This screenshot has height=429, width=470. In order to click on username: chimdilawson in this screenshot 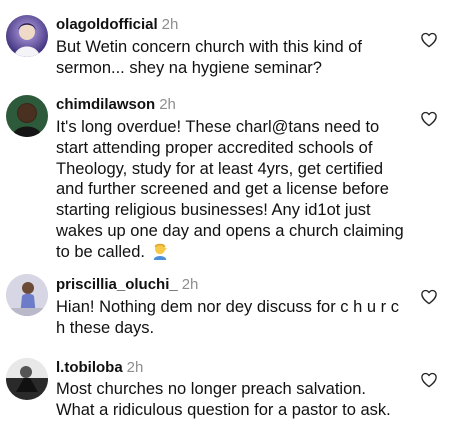, I will do `click(105, 104)`.